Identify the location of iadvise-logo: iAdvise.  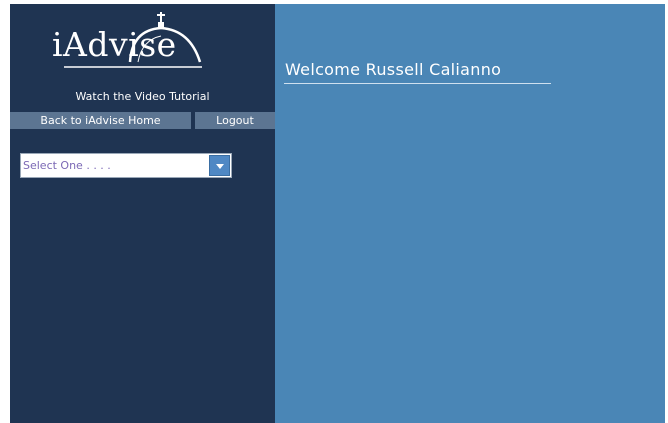
(130, 45).